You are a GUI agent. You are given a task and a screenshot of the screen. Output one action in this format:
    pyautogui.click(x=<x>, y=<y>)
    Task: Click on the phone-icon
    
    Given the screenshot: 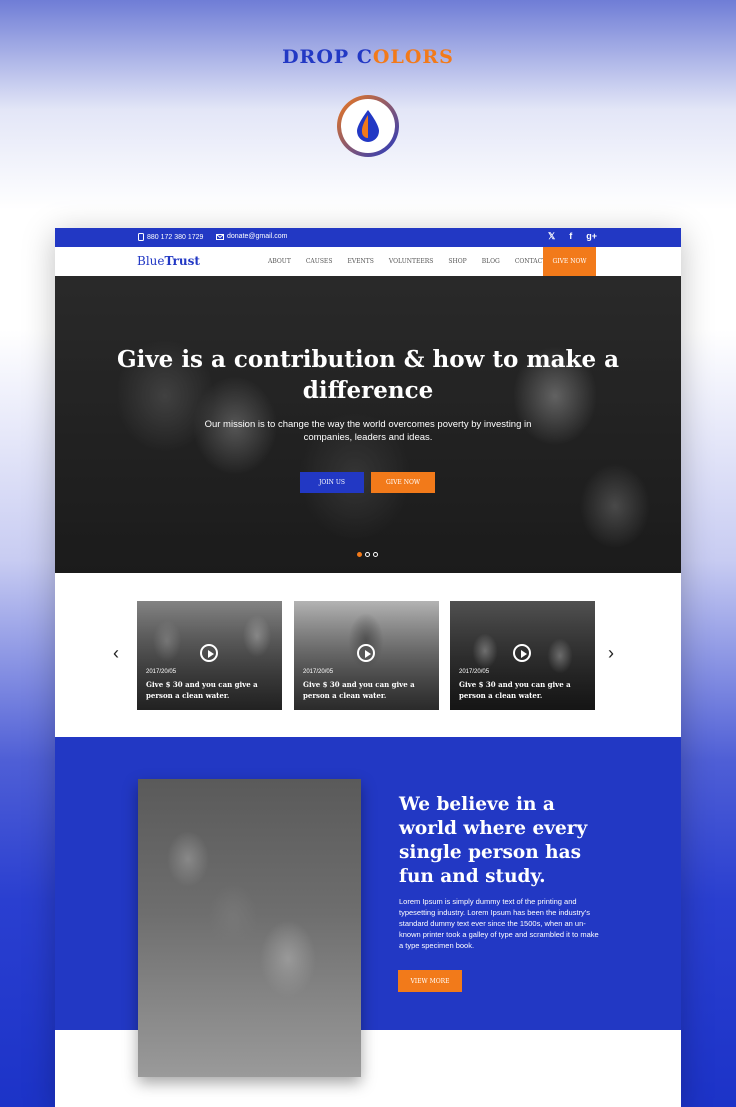 What is the action you would take?
    pyautogui.click(x=141, y=237)
    